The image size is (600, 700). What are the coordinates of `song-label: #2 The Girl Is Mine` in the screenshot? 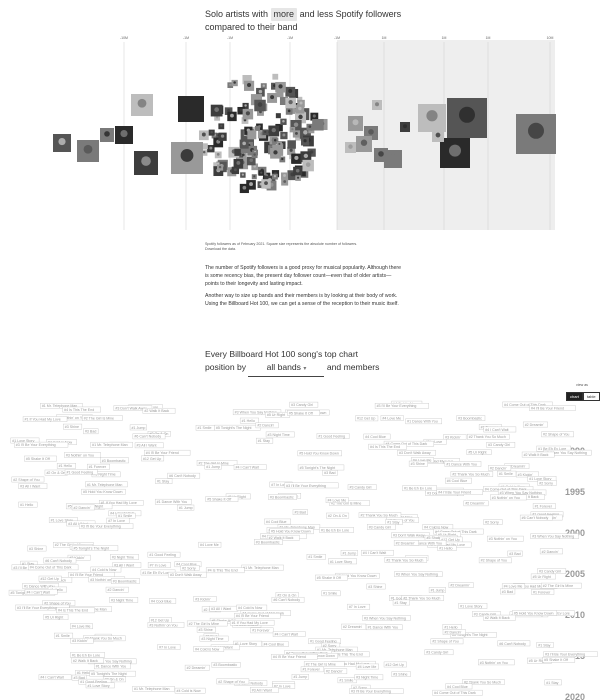 It's located at (207, 623).